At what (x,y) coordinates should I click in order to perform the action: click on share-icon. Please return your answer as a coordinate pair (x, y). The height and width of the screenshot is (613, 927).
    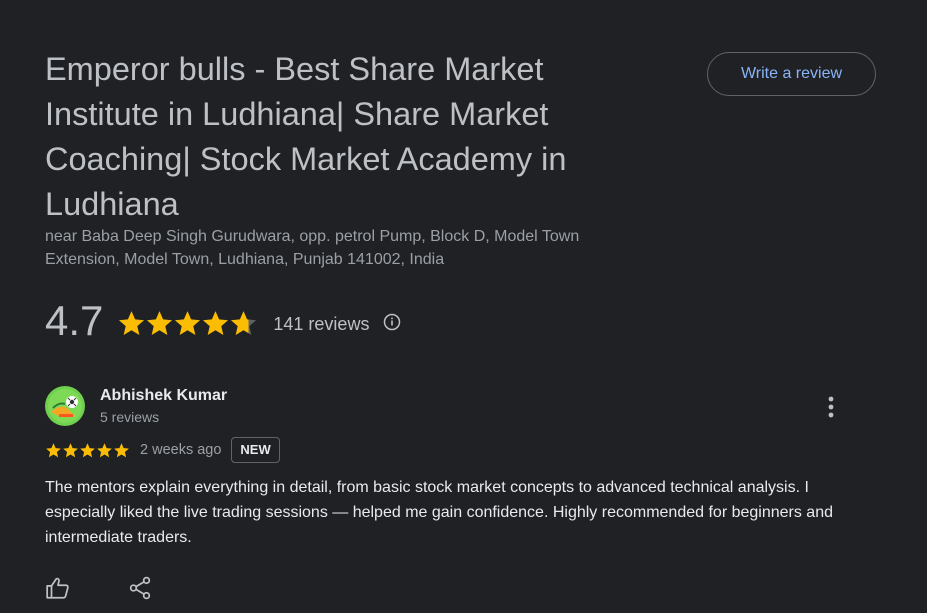
    Looking at the image, I should click on (140, 588).